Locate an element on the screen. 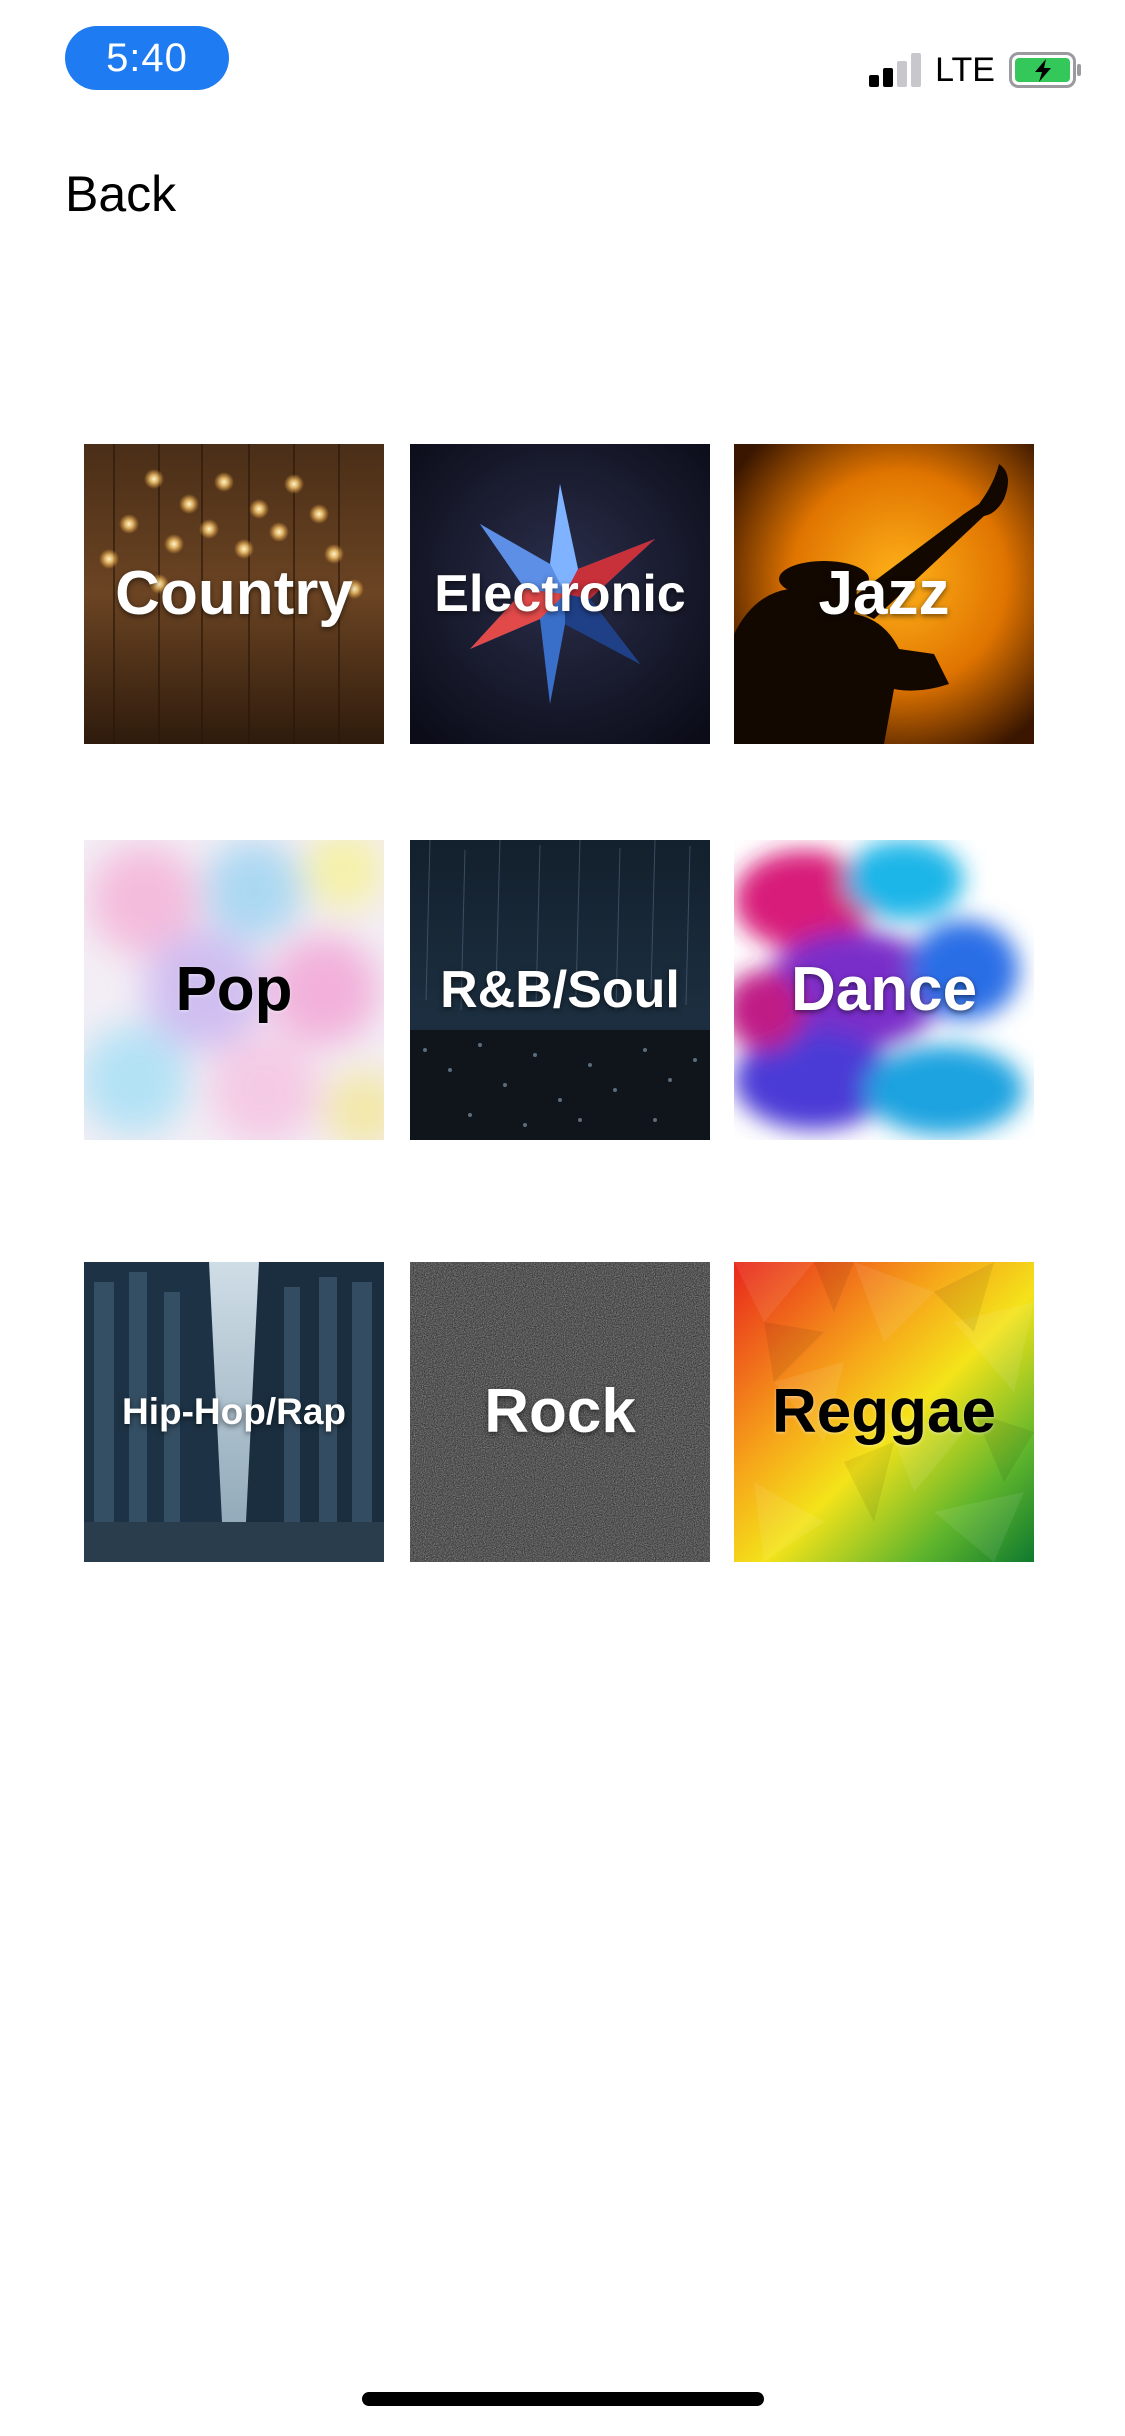 The width and height of the screenshot is (1125, 2436). genre-tile-reggae: Reggae is located at coordinates (884, 1412).